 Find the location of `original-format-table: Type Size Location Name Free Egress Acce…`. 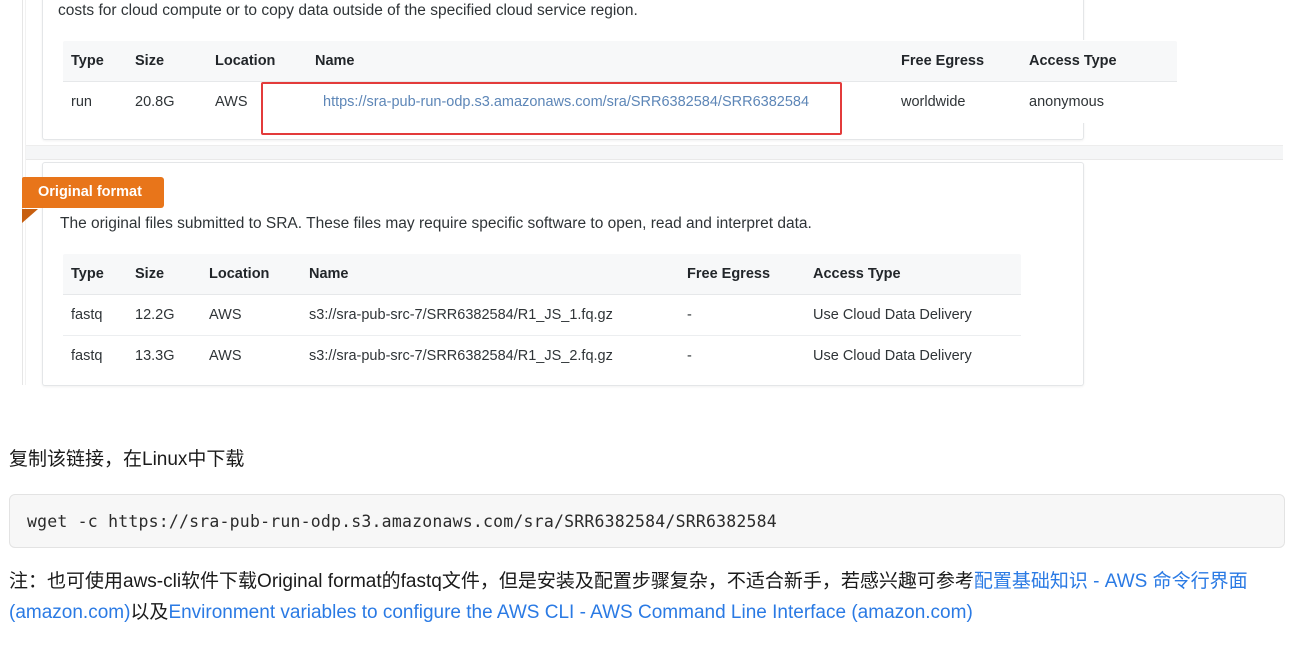

original-format-table: Type Size Location Name Free Egress Acce… is located at coordinates (542, 315).